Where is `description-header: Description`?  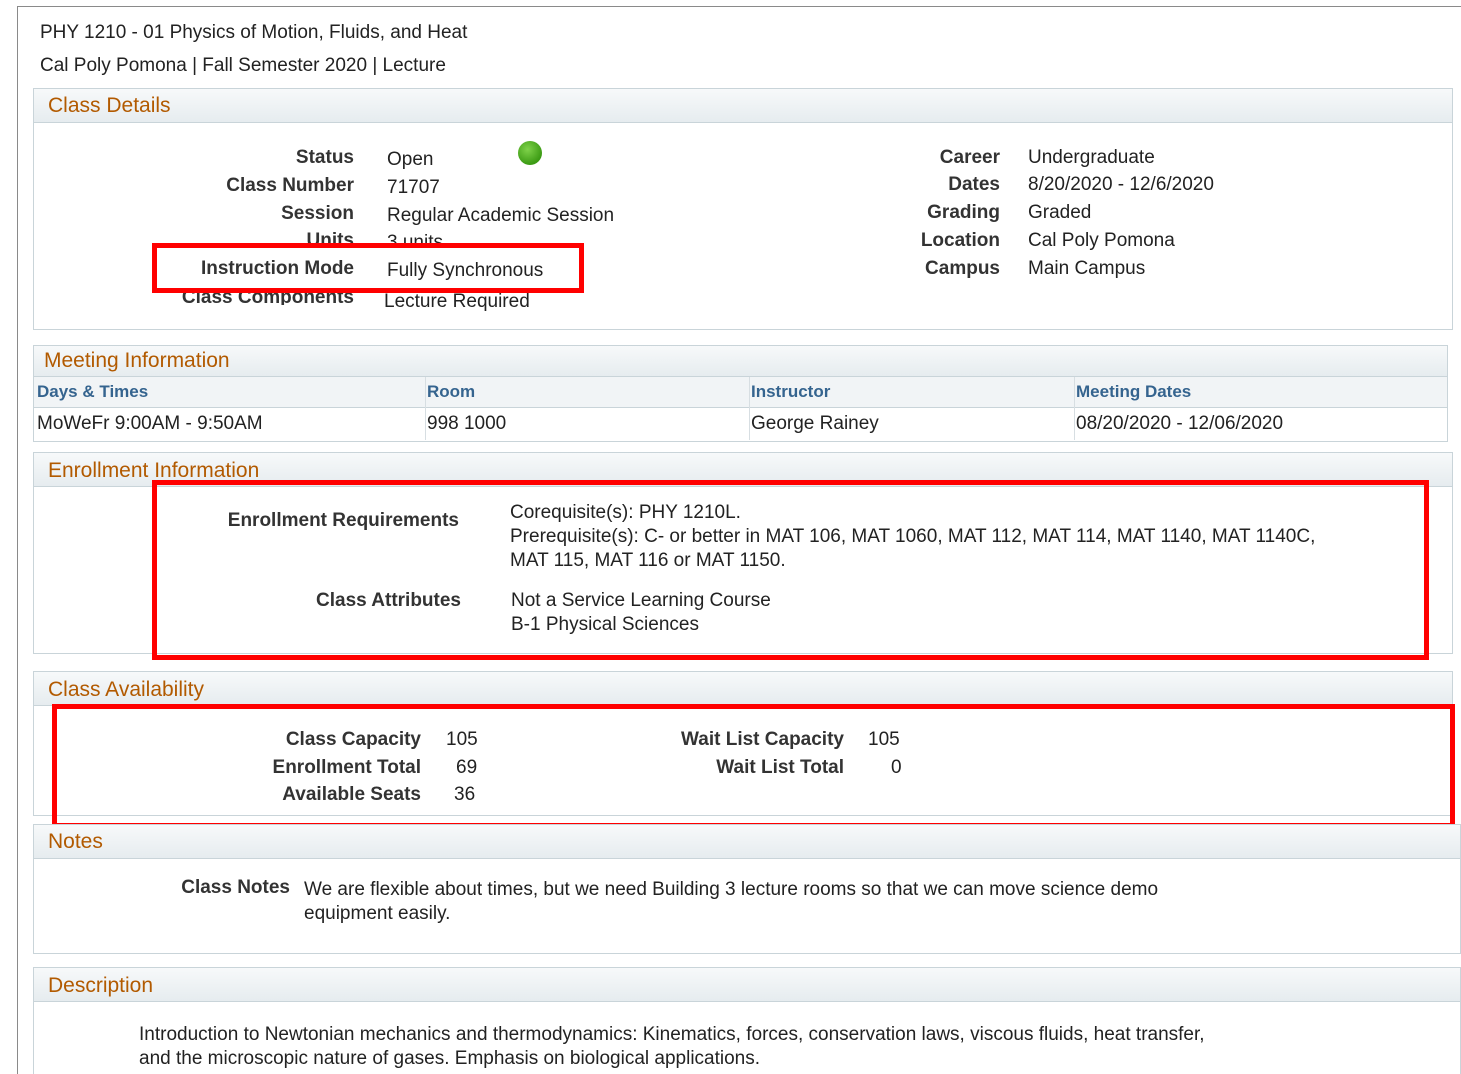
description-header: Description is located at coordinates (747, 985).